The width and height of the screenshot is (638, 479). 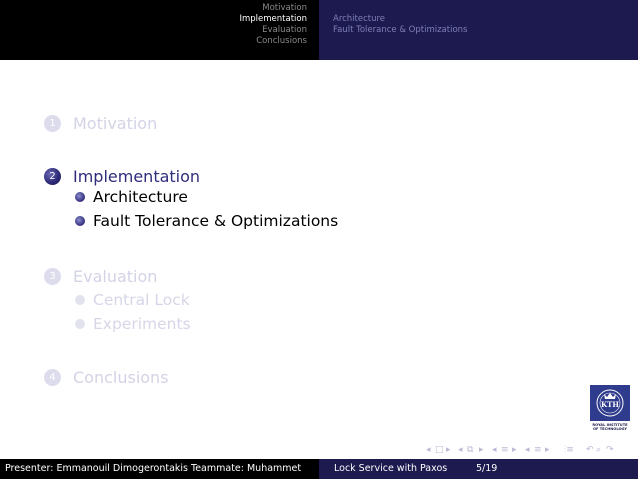 I want to click on subsection-icon: ≡, so click(x=538, y=450).